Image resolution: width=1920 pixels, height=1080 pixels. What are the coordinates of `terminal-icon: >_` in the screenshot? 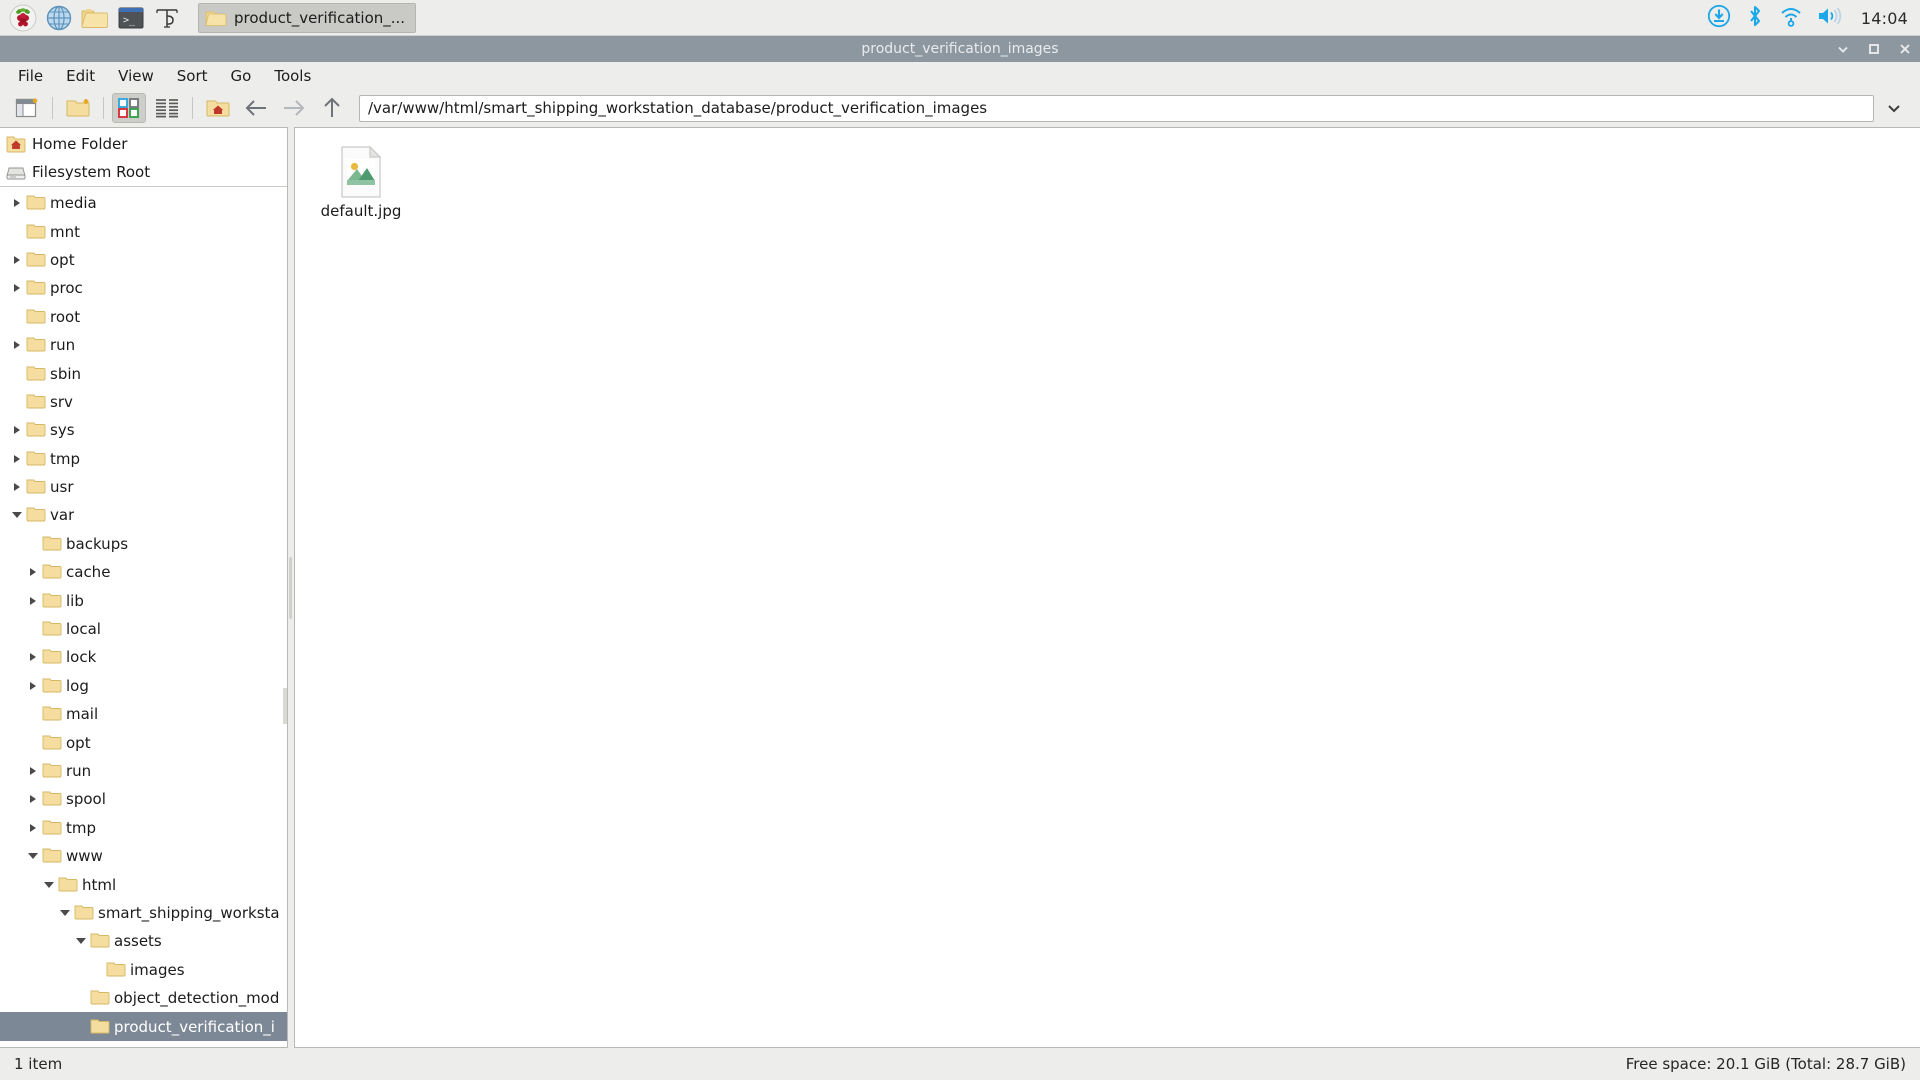 It's located at (131, 18).